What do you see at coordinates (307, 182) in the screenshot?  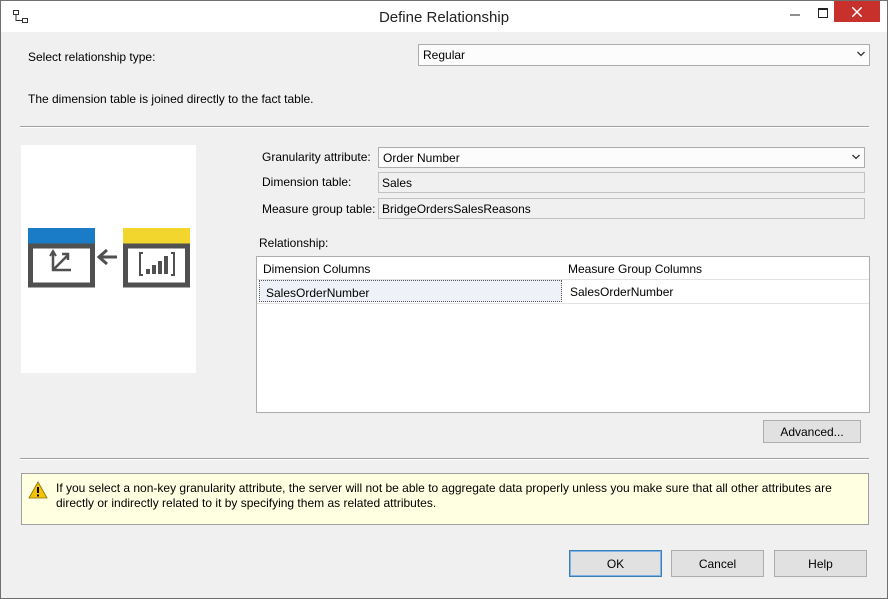 I see `dimension-table-label: Dimension table:` at bounding box center [307, 182].